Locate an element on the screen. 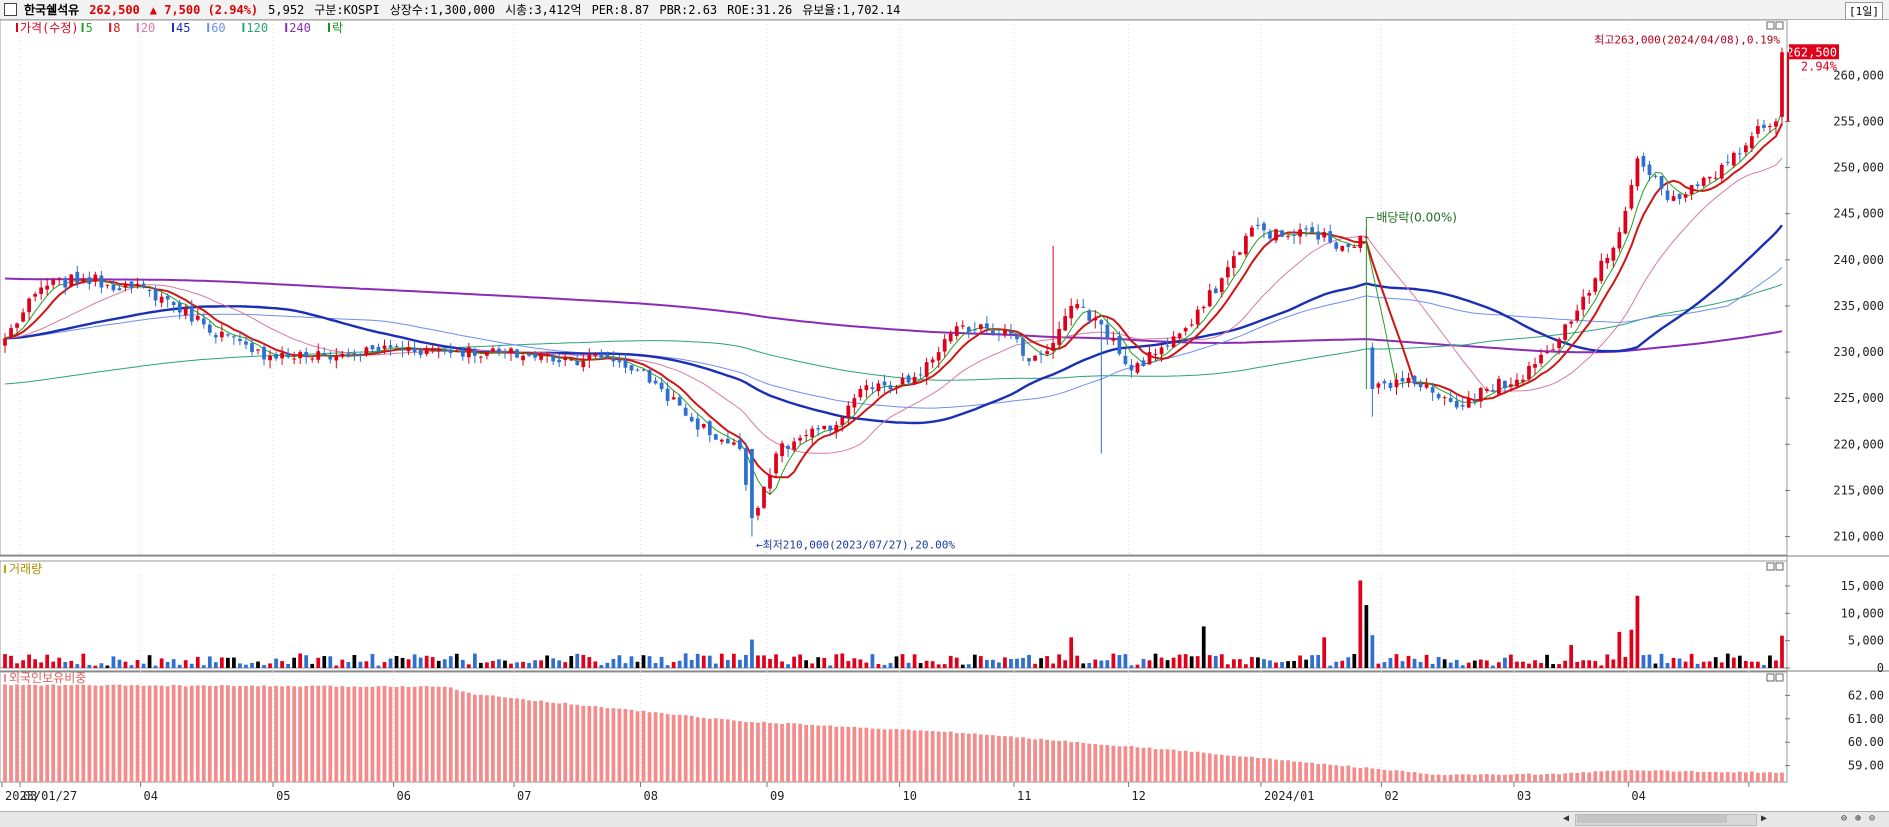 The image size is (1889, 827). price-tick-label: 260,000 is located at coordinates (1858, 75).